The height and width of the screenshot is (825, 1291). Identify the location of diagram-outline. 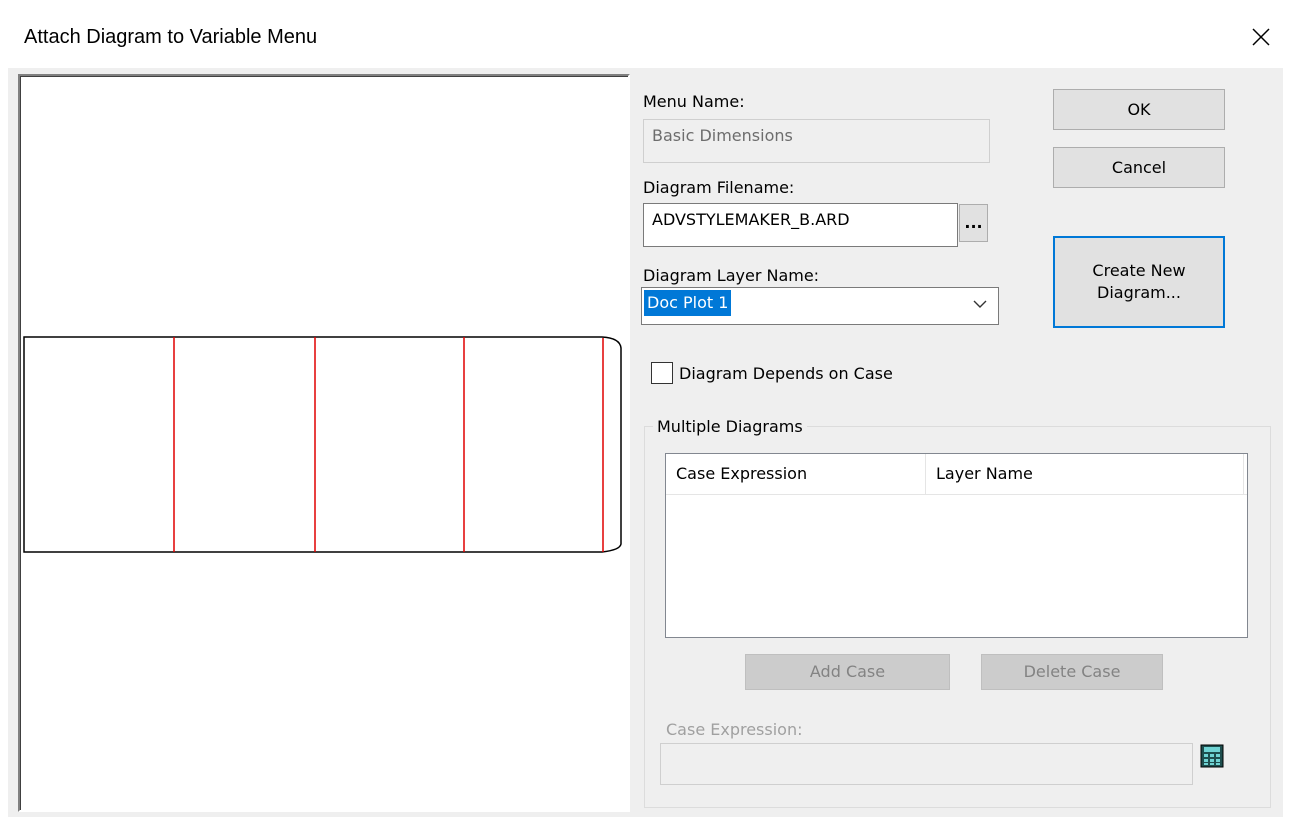
(322, 444).